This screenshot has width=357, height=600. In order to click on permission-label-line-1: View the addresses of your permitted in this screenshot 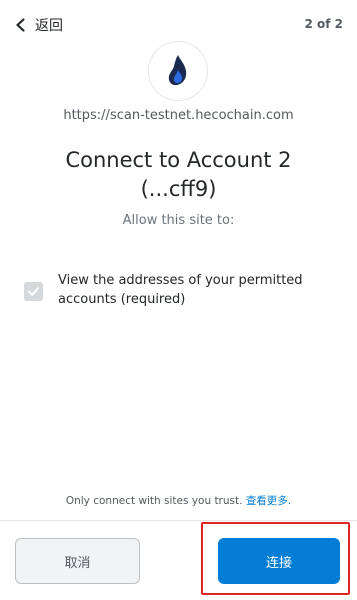, I will do `click(180, 280)`.